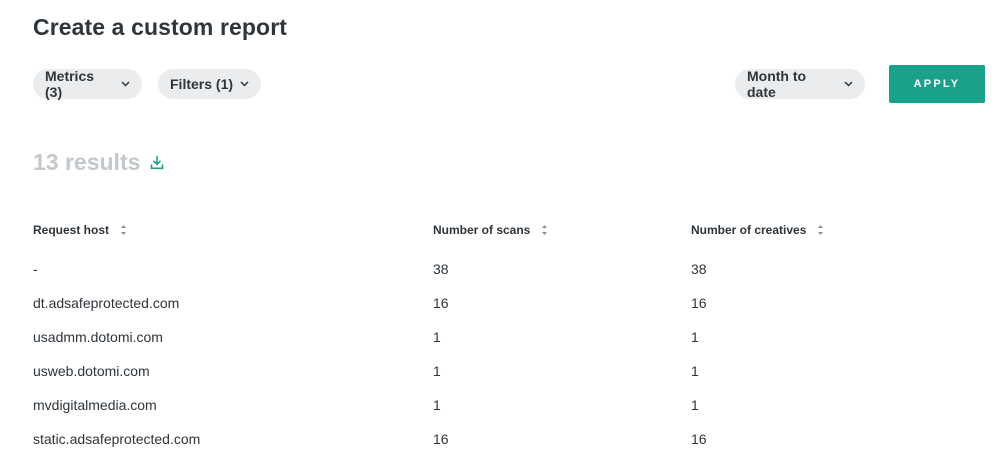 The image size is (1001, 454). What do you see at coordinates (106, 303) in the screenshot?
I see `request-host-cell: dt.adsafeprotected.com` at bounding box center [106, 303].